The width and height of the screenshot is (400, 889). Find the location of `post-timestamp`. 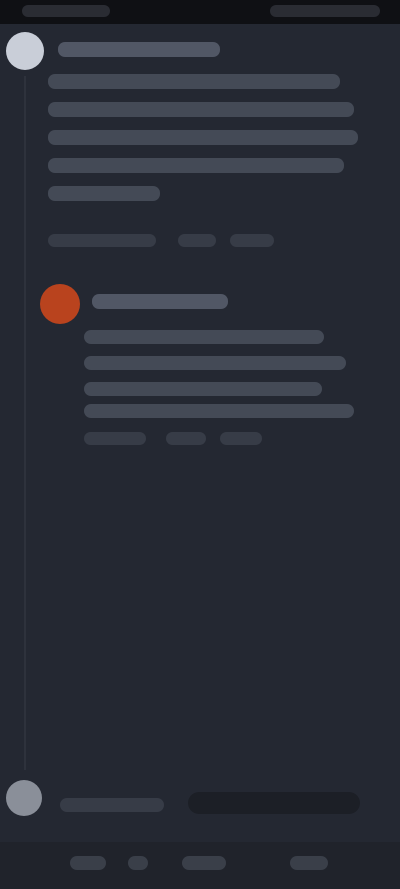

post-timestamp is located at coordinates (102, 240).